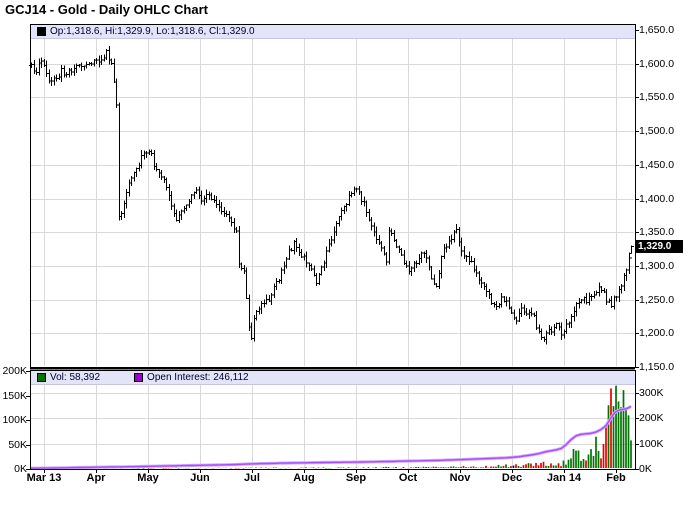  I want to click on price-axis-label: 1,400.0, so click(657, 198).